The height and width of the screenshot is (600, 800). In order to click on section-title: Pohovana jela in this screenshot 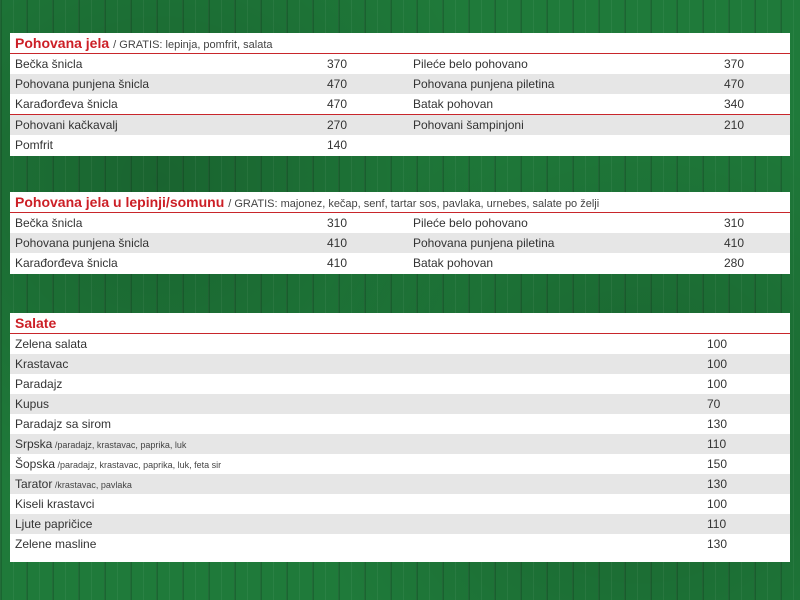, I will do `click(62, 43)`.